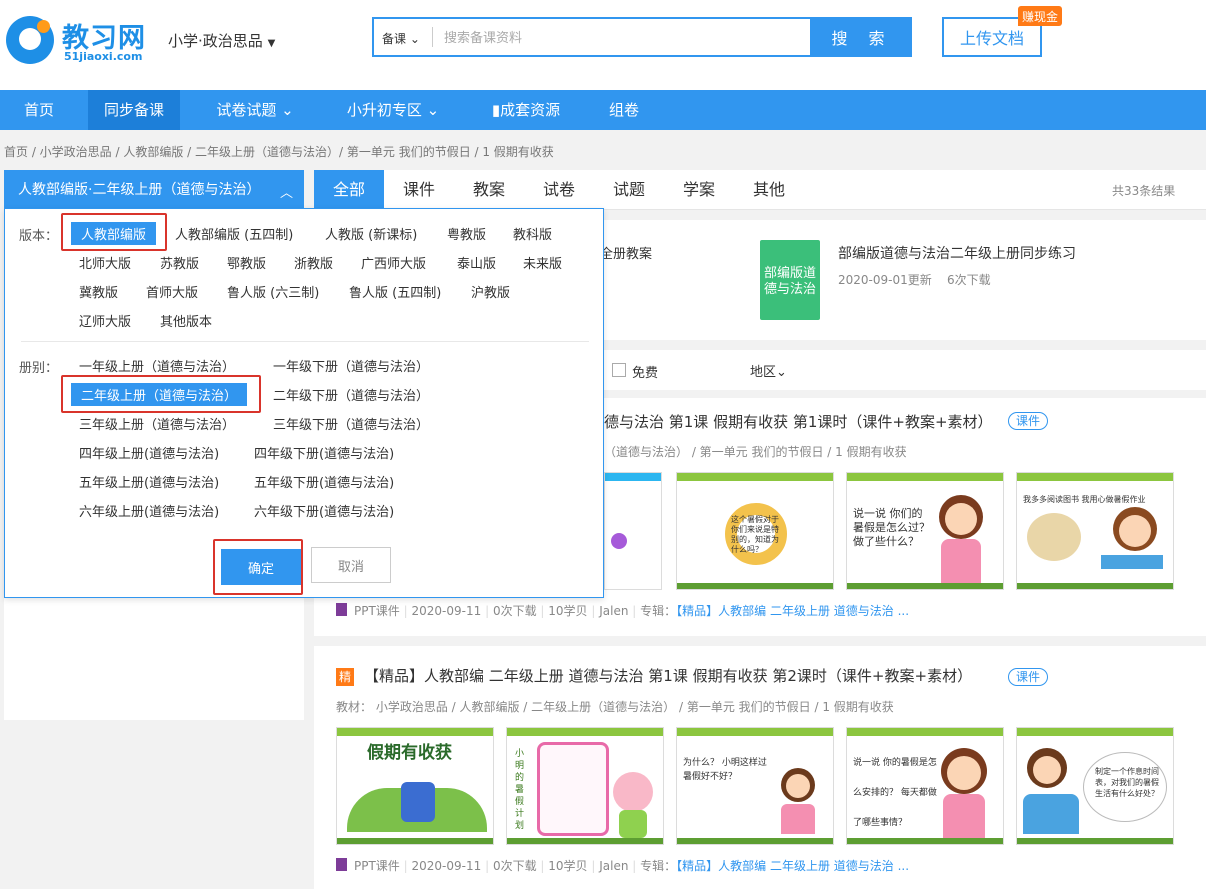 The height and width of the screenshot is (889, 1206). Describe the element at coordinates (305, 341) in the screenshot. I see `dropdown-divider` at that location.